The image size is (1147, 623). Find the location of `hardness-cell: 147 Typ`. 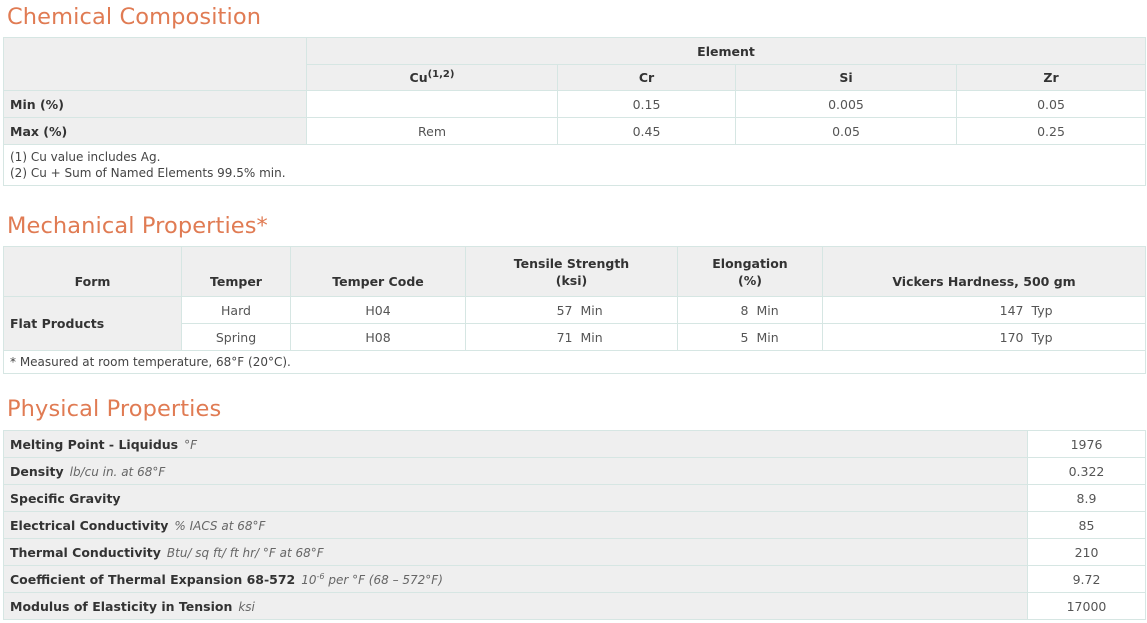

hardness-cell: 147 Typ is located at coordinates (984, 310).